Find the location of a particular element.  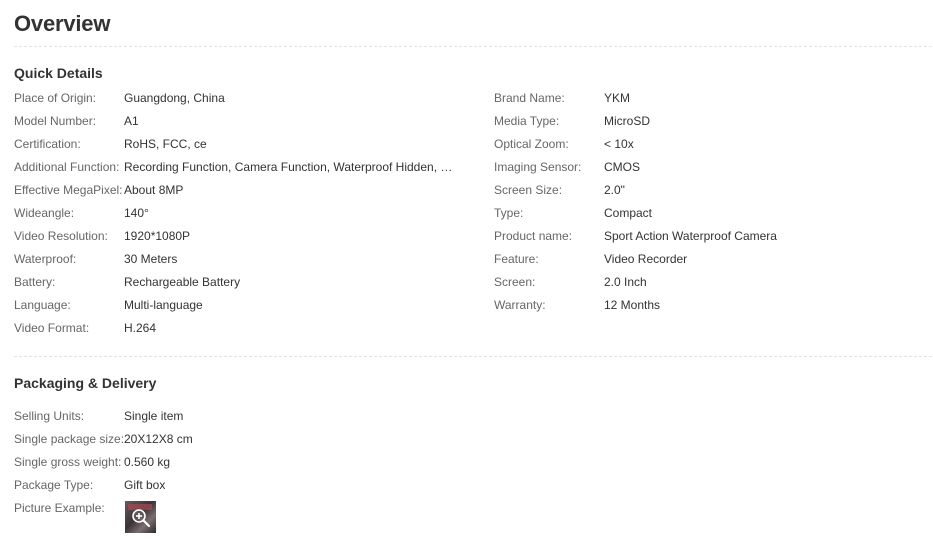

attribute-value: CMOS is located at coordinates (622, 167).